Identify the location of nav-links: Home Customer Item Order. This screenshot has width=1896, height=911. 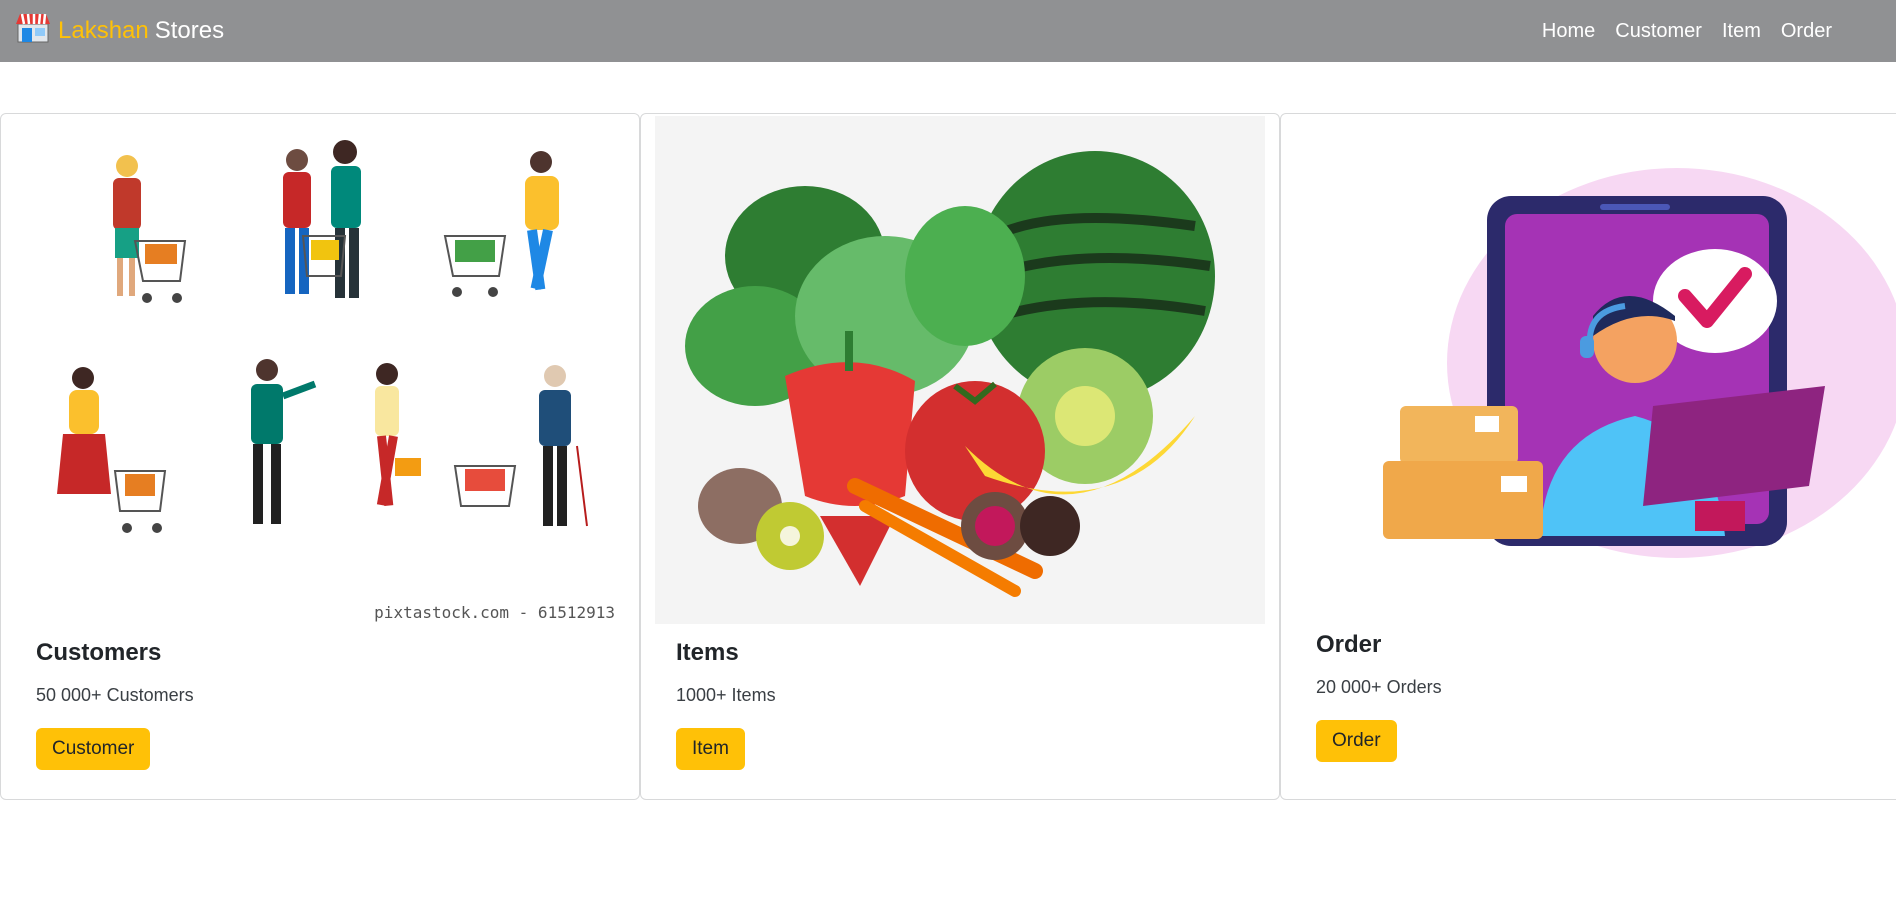
(1687, 31).